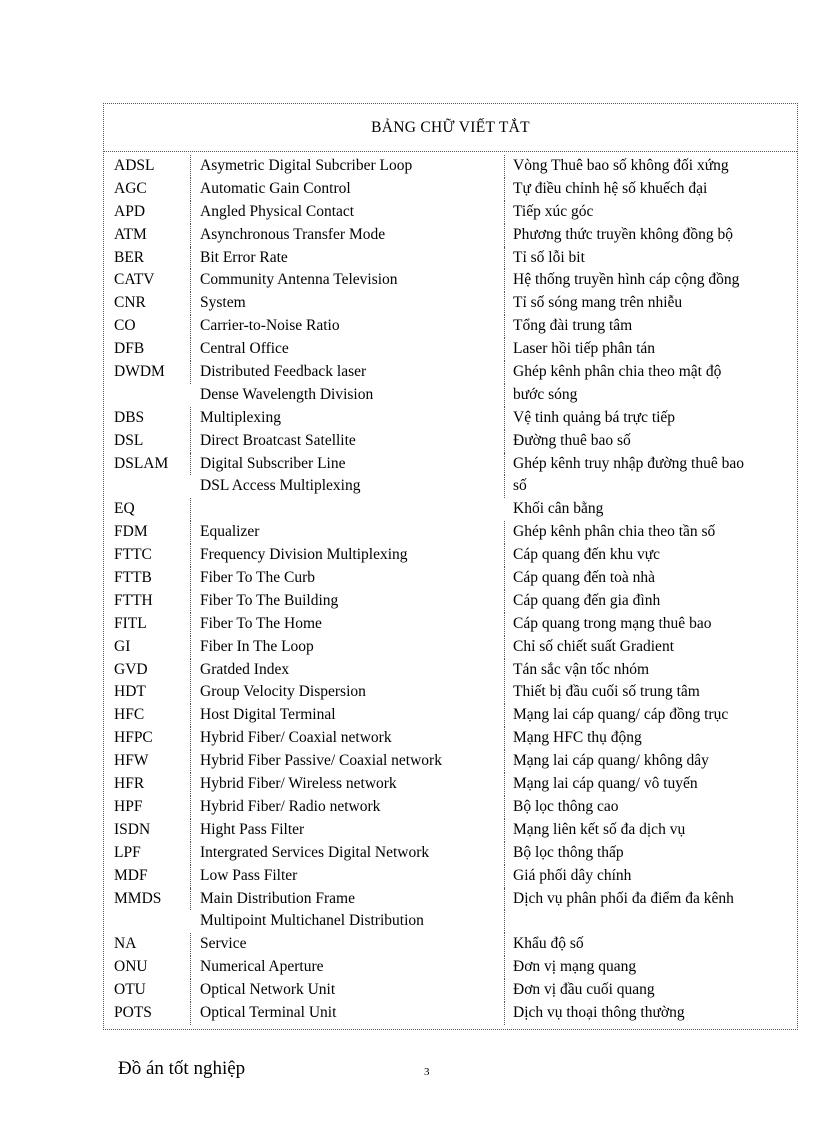 This screenshot has width=816, height=1123. What do you see at coordinates (558, 509) in the screenshot?
I see `vietnamese-meaning-cell: Khối cân bằng` at bounding box center [558, 509].